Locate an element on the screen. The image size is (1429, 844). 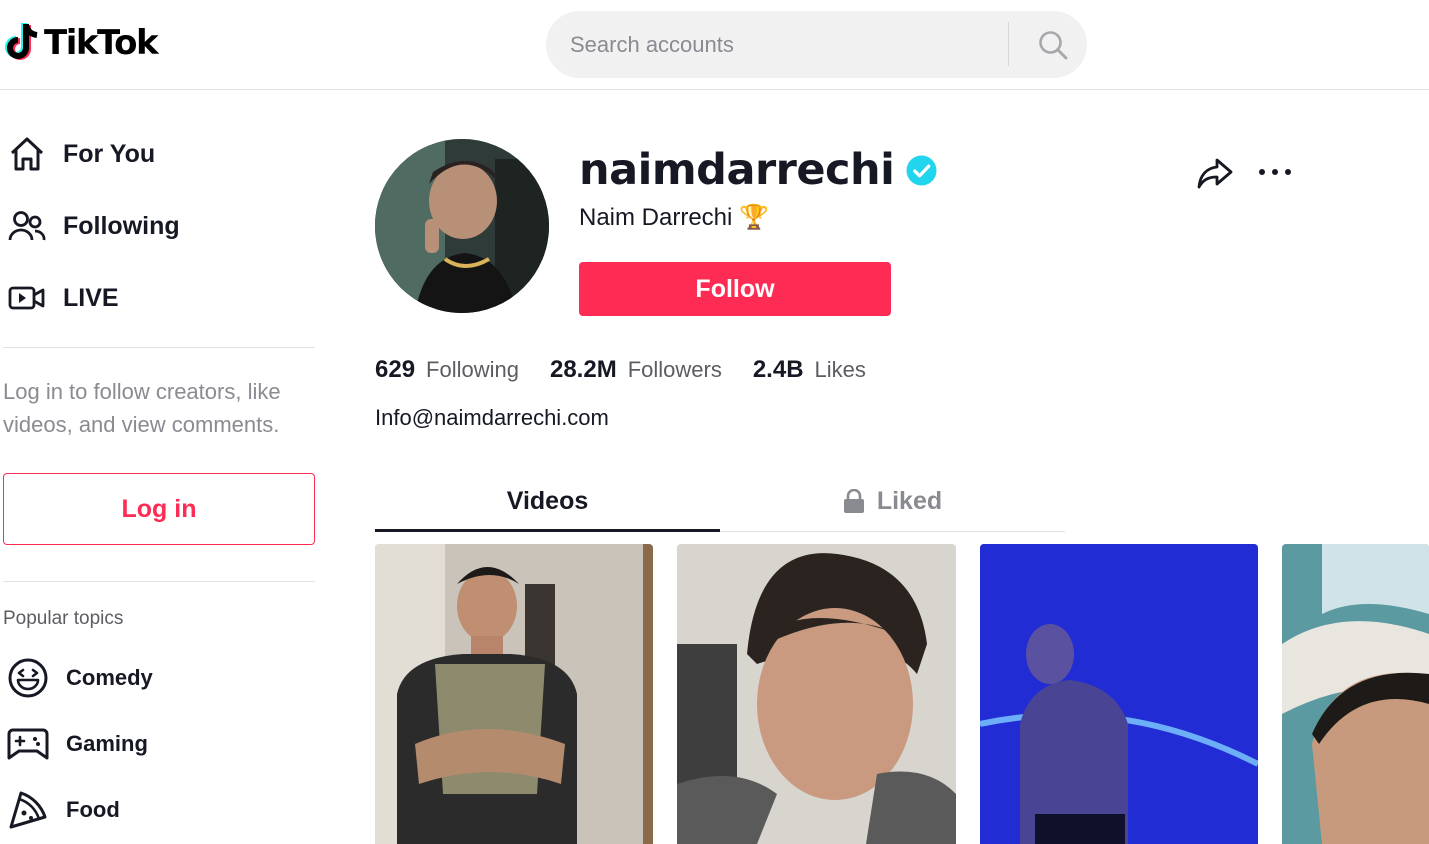
verified-badge-icon is located at coordinates (921, 170).